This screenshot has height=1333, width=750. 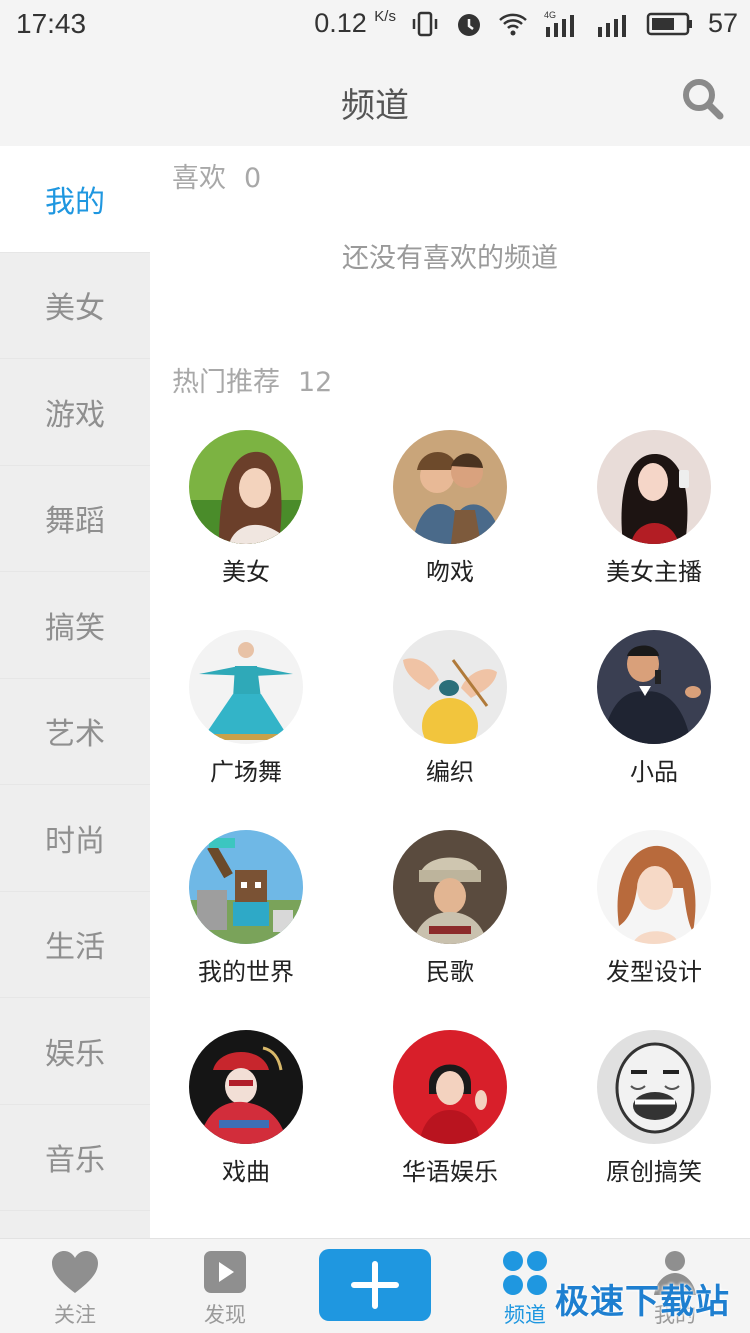 I want to click on channel-item: 民歌, so click(x=450, y=908).